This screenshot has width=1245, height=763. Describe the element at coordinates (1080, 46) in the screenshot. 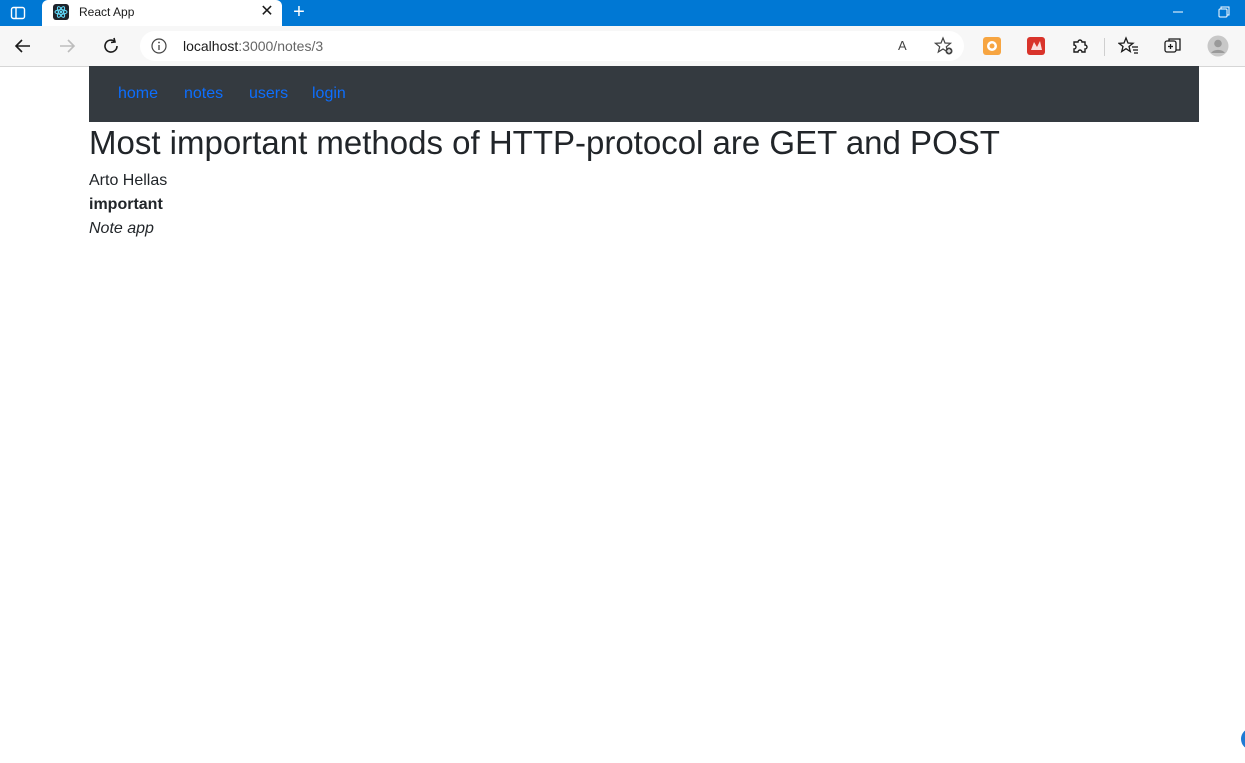

I see `puzzle-icon` at that location.